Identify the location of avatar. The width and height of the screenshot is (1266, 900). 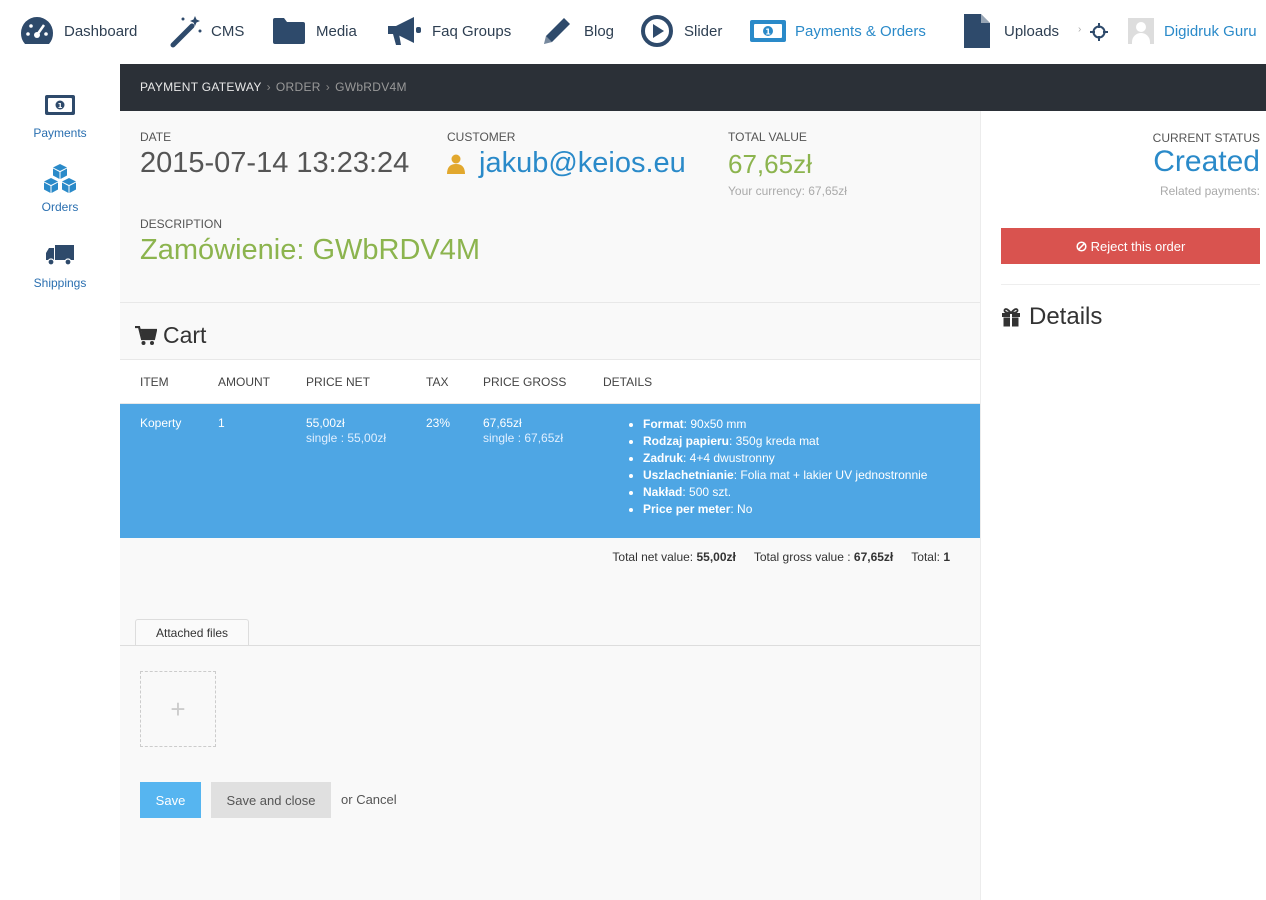
(1141, 31).